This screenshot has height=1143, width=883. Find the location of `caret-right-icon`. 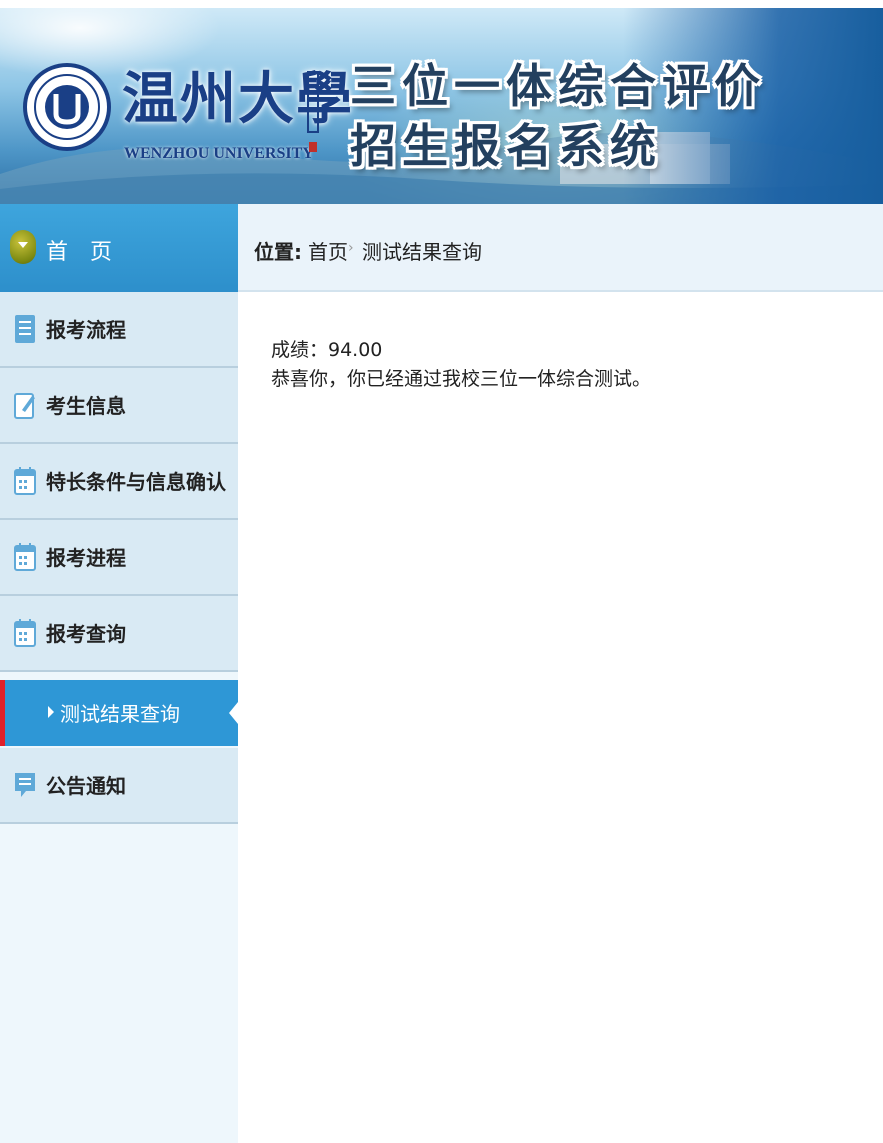

caret-right-icon is located at coordinates (51, 712).